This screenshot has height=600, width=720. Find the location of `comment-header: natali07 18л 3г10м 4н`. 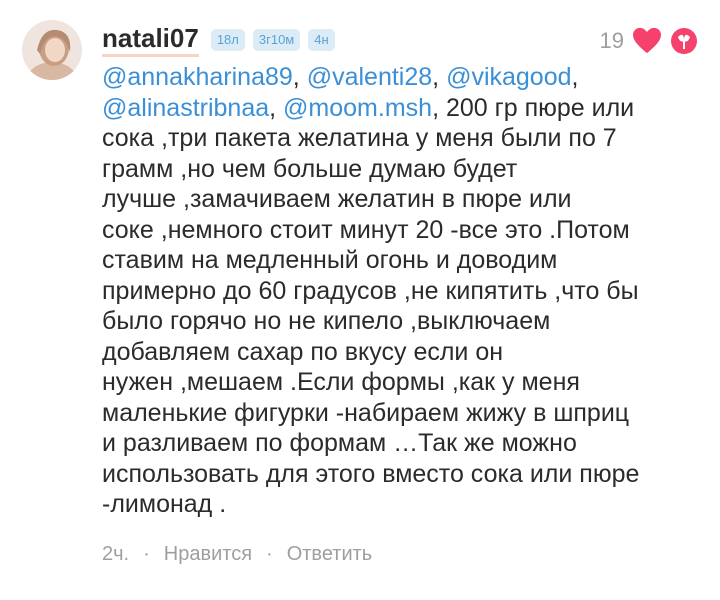

comment-header: natali07 18л 3г10м 4н is located at coordinates (218, 40).